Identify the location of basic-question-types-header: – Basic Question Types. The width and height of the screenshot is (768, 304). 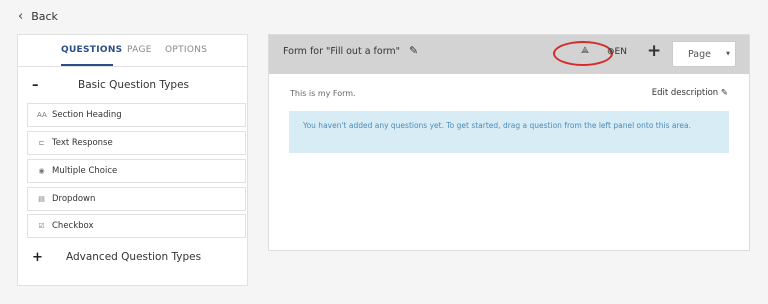
(133, 85).